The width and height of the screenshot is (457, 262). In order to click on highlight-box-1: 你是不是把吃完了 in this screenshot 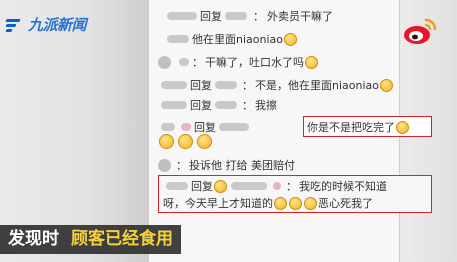, I will do `click(367, 126)`.